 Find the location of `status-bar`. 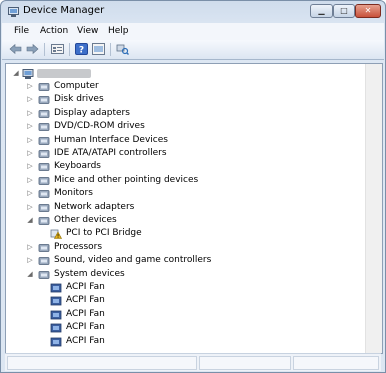

status-bar is located at coordinates (193, 362).